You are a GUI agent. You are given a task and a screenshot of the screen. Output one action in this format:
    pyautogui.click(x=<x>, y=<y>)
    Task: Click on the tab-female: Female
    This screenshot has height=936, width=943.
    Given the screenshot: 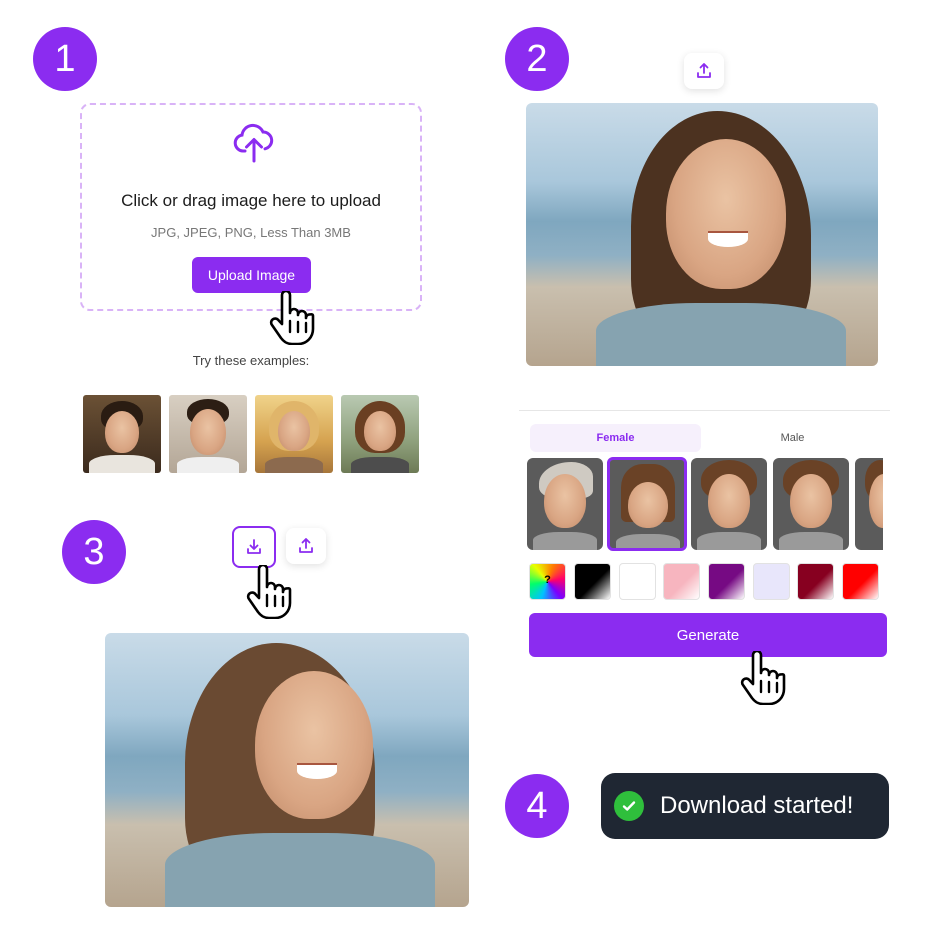 What is the action you would take?
    pyautogui.click(x=615, y=438)
    